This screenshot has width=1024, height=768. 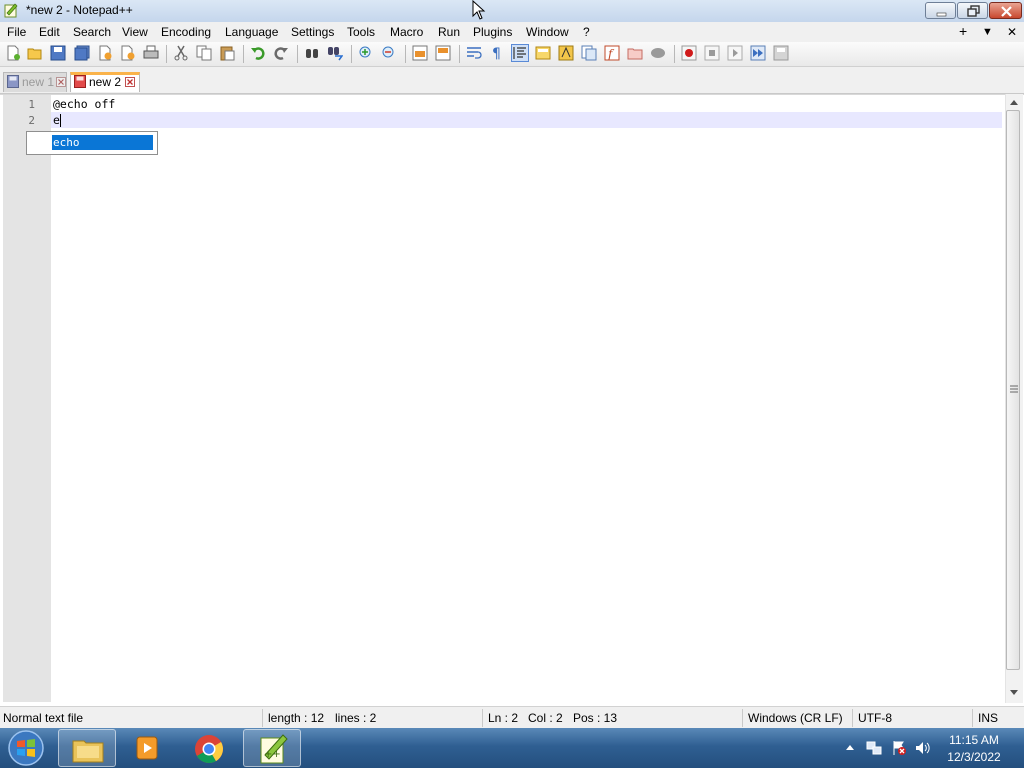 I want to click on menu-macro: Macro, so click(x=406, y=32).